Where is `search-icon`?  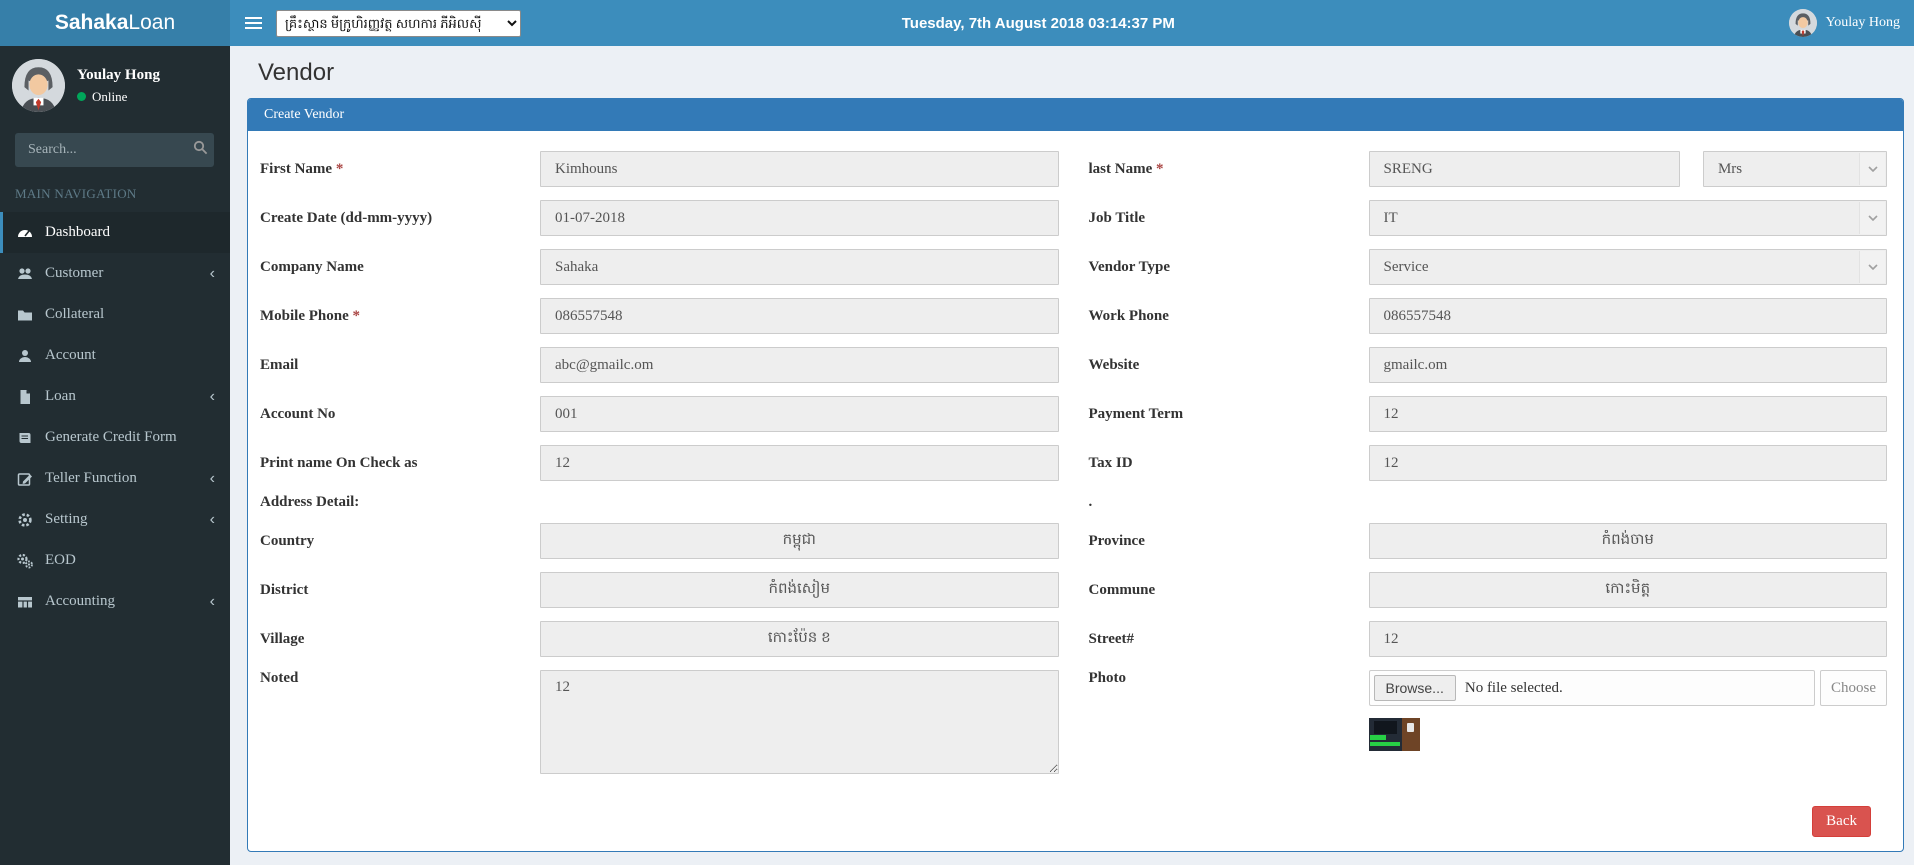
search-icon is located at coordinates (200, 149).